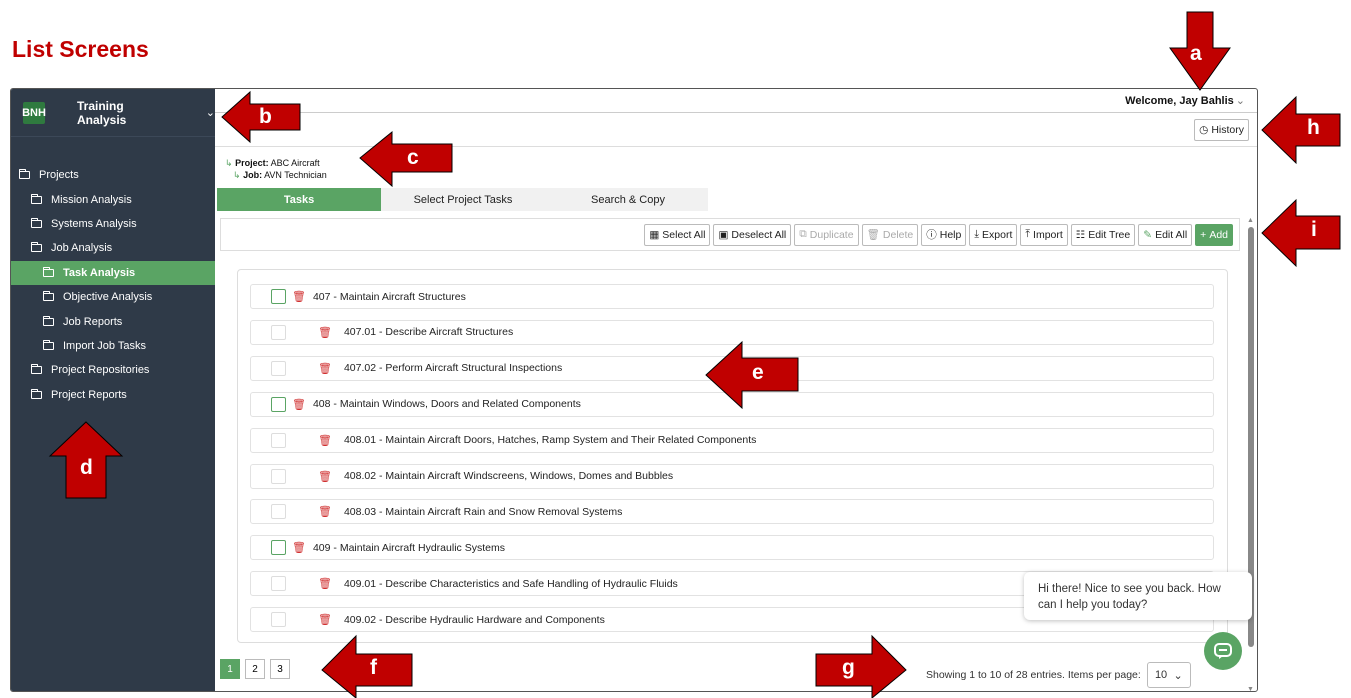 This screenshot has width=1351, height=698. I want to click on annotation-arrow-g, so click(861, 666).